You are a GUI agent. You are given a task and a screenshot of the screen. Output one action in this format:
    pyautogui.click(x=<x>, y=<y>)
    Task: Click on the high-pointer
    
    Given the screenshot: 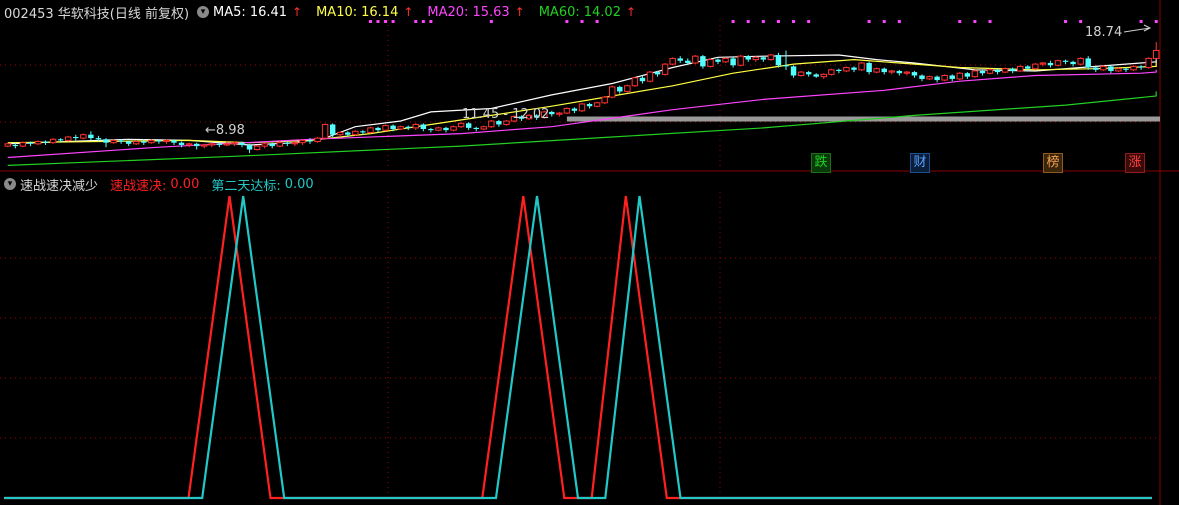 What is the action you would take?
    pyautogui.click(x=1137, y=28)
    